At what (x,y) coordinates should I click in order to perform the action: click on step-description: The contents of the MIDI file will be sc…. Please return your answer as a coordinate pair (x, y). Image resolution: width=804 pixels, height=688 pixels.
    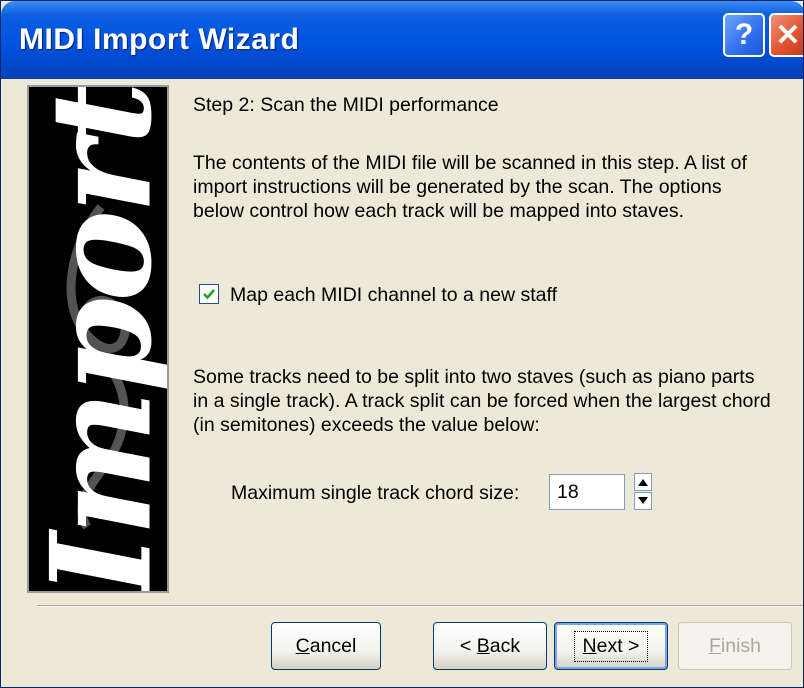
    Looking at the image, I should click on (470, 187).